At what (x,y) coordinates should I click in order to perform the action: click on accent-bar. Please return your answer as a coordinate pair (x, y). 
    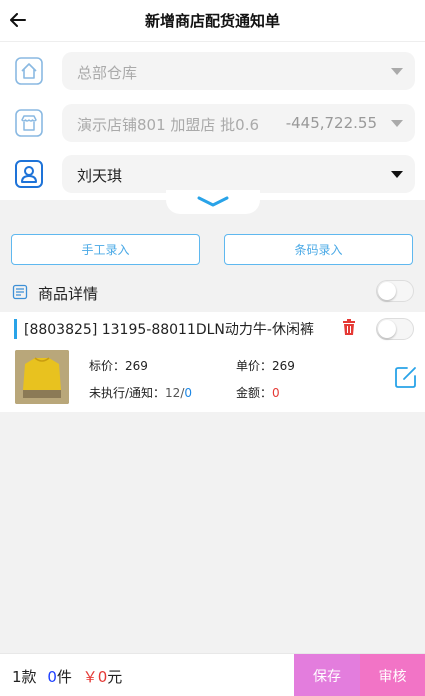
    Looking at the image, I should click on (15, 329).